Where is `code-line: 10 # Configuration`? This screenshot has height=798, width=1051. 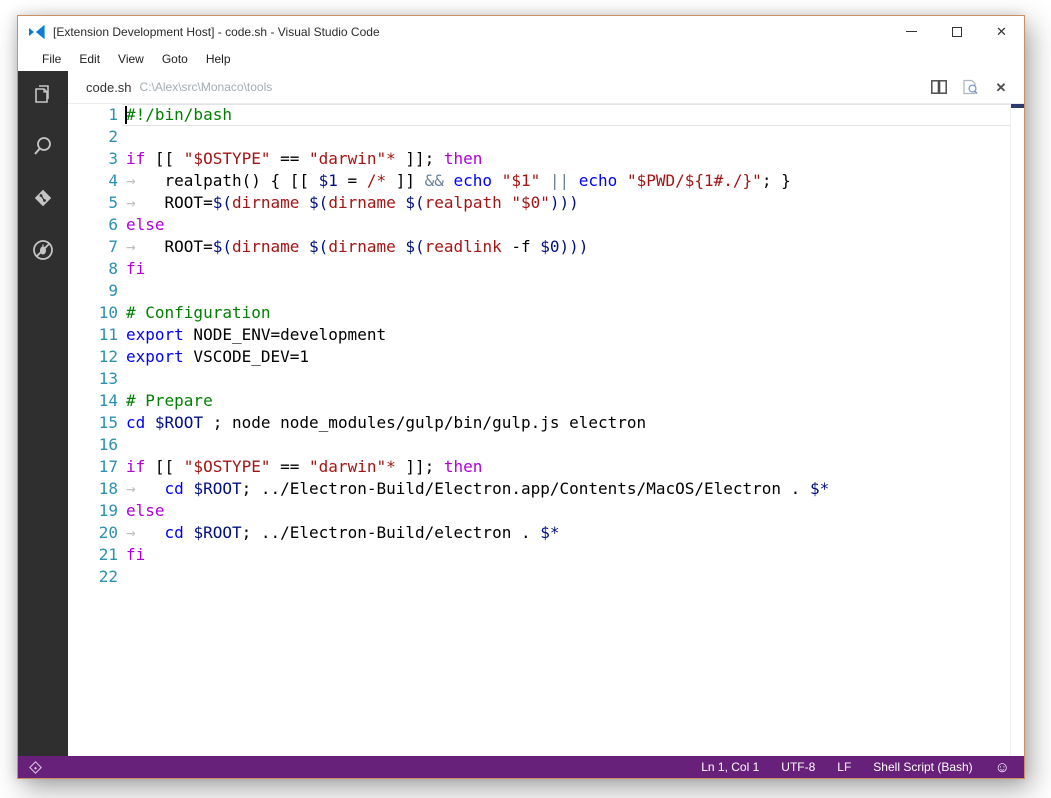
code-line: 10 # Configuration is located at coordinates (546, 313).